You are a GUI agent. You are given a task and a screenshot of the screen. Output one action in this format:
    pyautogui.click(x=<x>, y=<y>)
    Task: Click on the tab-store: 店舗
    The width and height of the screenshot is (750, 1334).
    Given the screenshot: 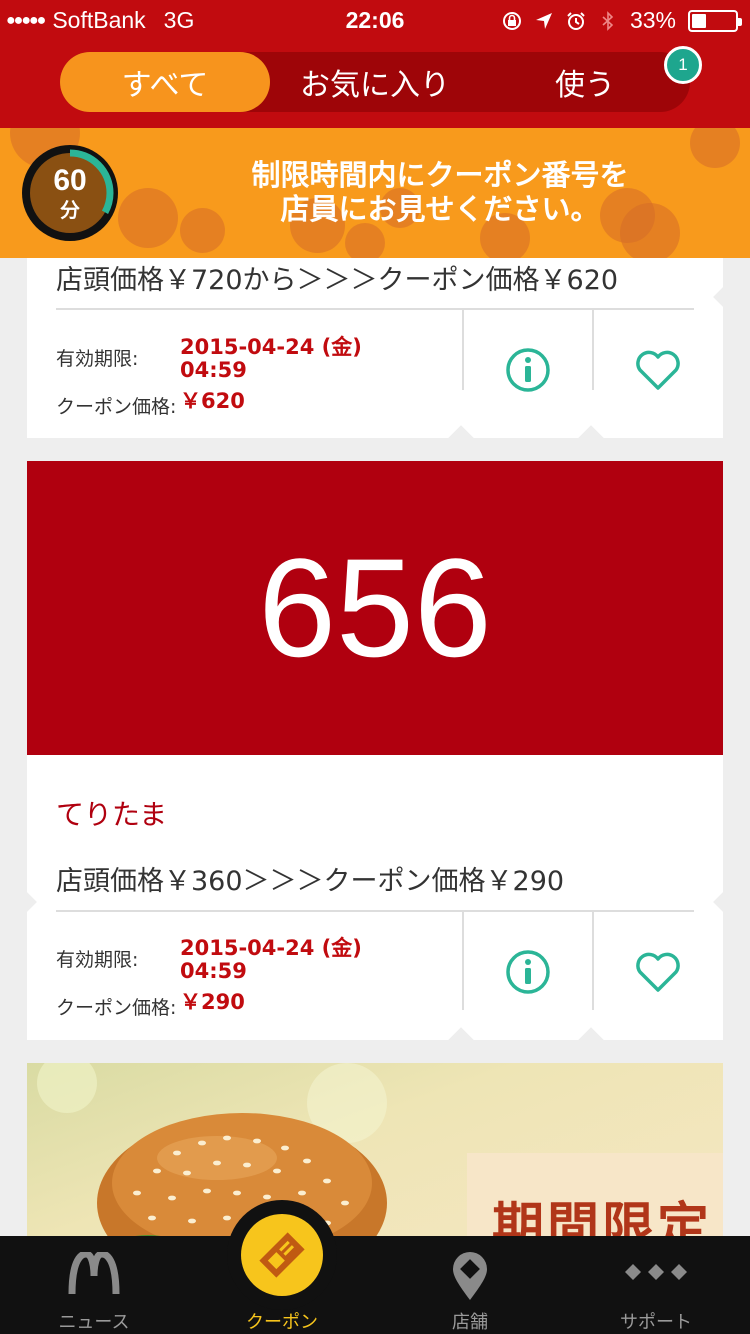 What is the action you would take?
    pyautogui.click(x=470, y=1285)
    